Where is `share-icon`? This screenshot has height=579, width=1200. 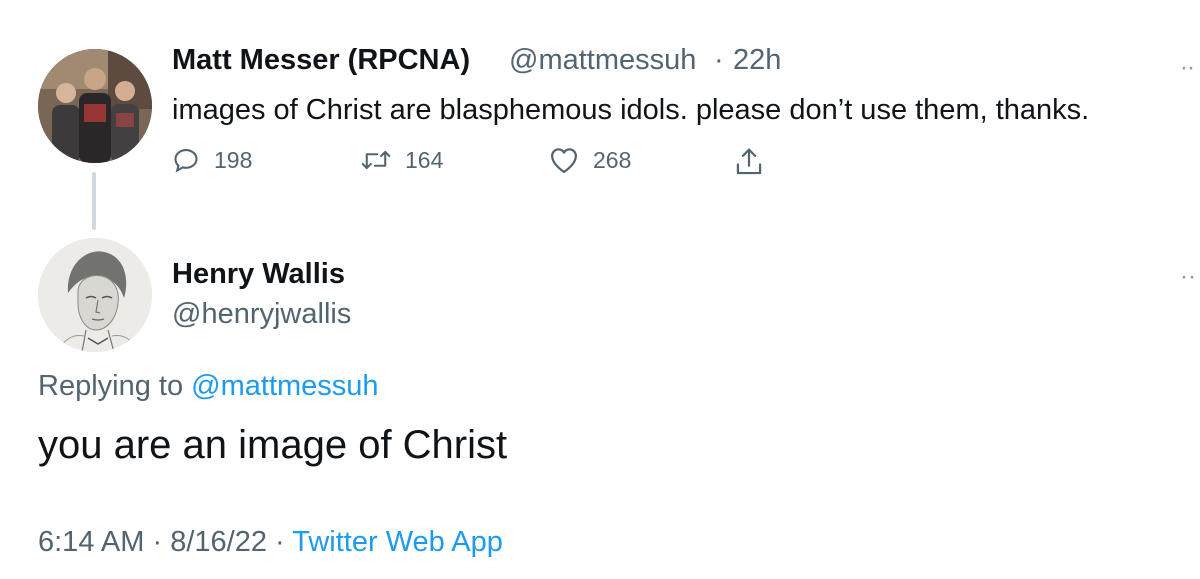
share-icon is located at coordinates (749, 162).